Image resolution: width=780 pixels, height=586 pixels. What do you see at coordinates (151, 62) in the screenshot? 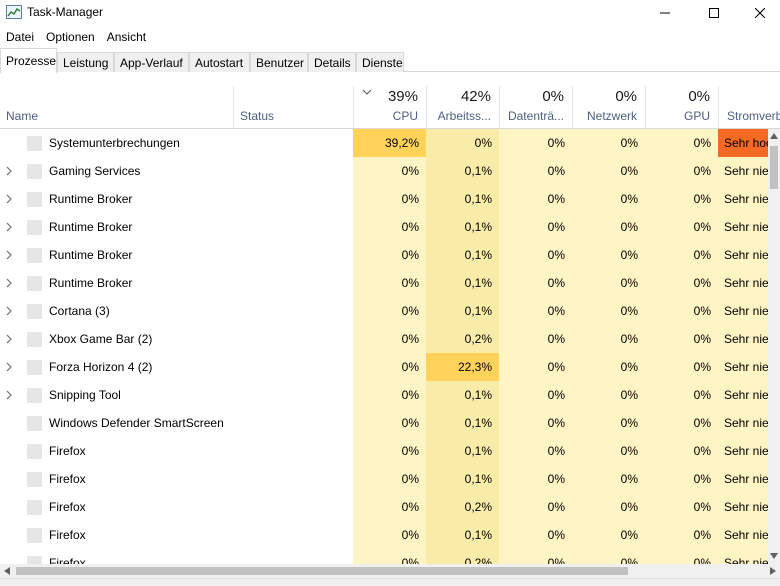
I see `tab-app-verlauf: App-Verlauf` at bounding box center [151, 62].